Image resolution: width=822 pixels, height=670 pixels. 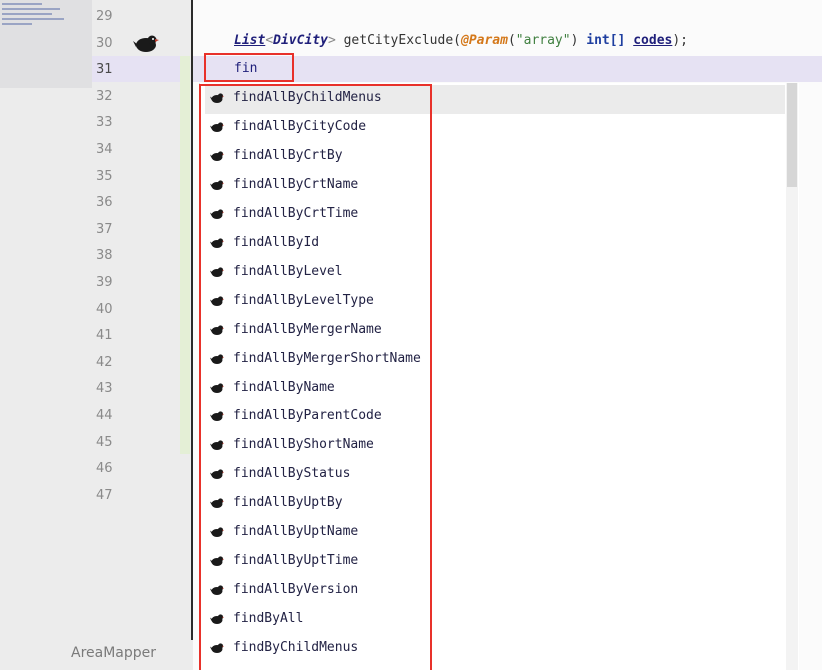 What do you see at coordinates (269, 40) in the screenshot?
I see `generic-open: <` at bounding box center [269, 40].